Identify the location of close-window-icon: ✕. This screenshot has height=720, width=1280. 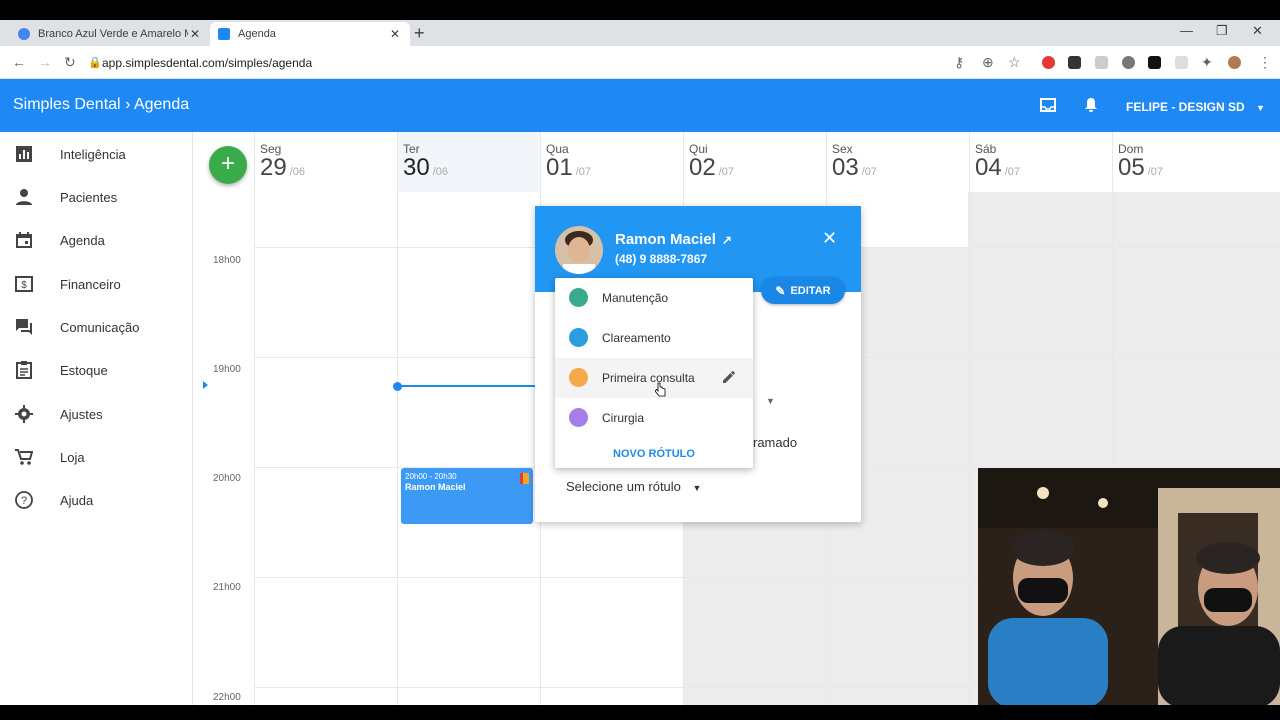
(1257, 31).